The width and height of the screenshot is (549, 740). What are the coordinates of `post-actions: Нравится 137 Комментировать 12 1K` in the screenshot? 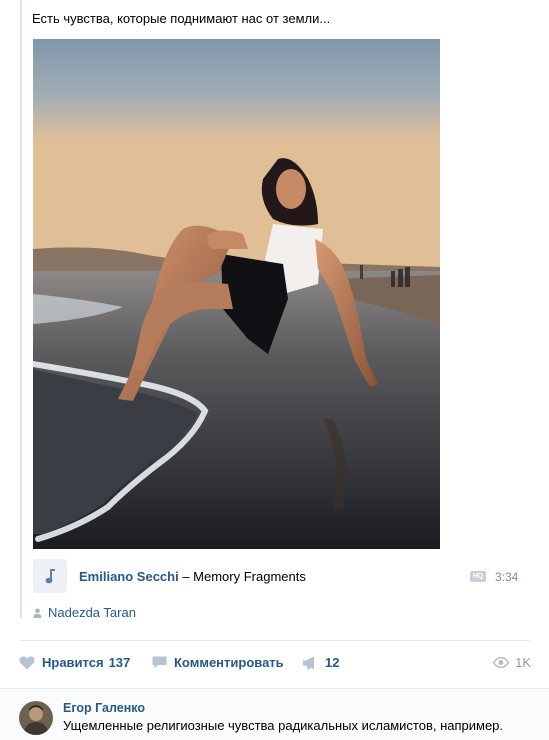 It's located at (275, 665).